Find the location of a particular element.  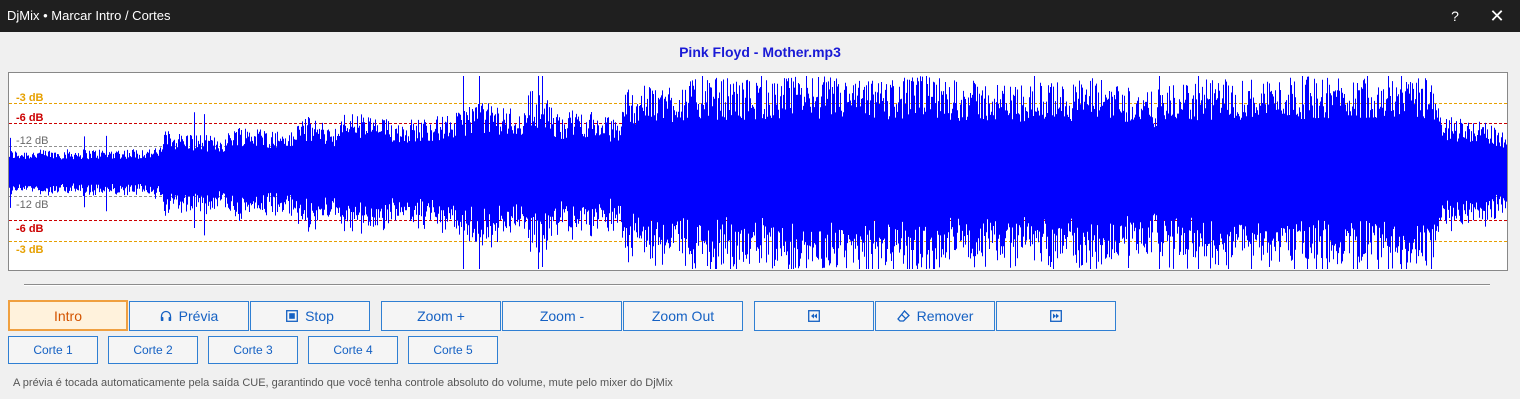

corte-2-button: Corte 2 is located at coordinates (153, 350).